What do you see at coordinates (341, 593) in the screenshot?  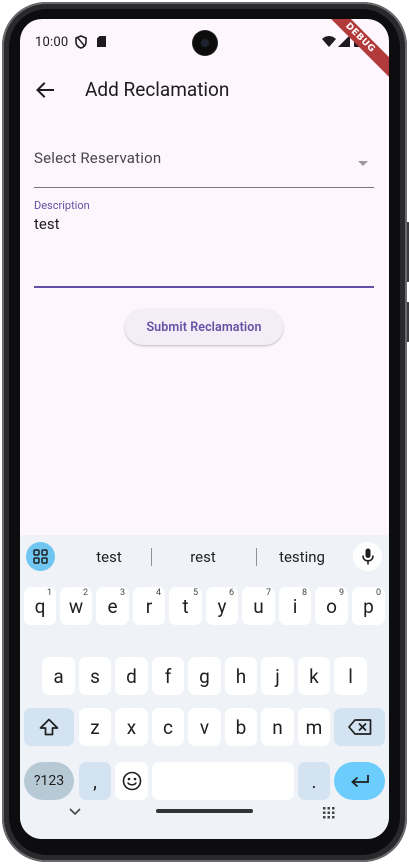 I see `key-hint: 9` at bounding box center [341, 593].